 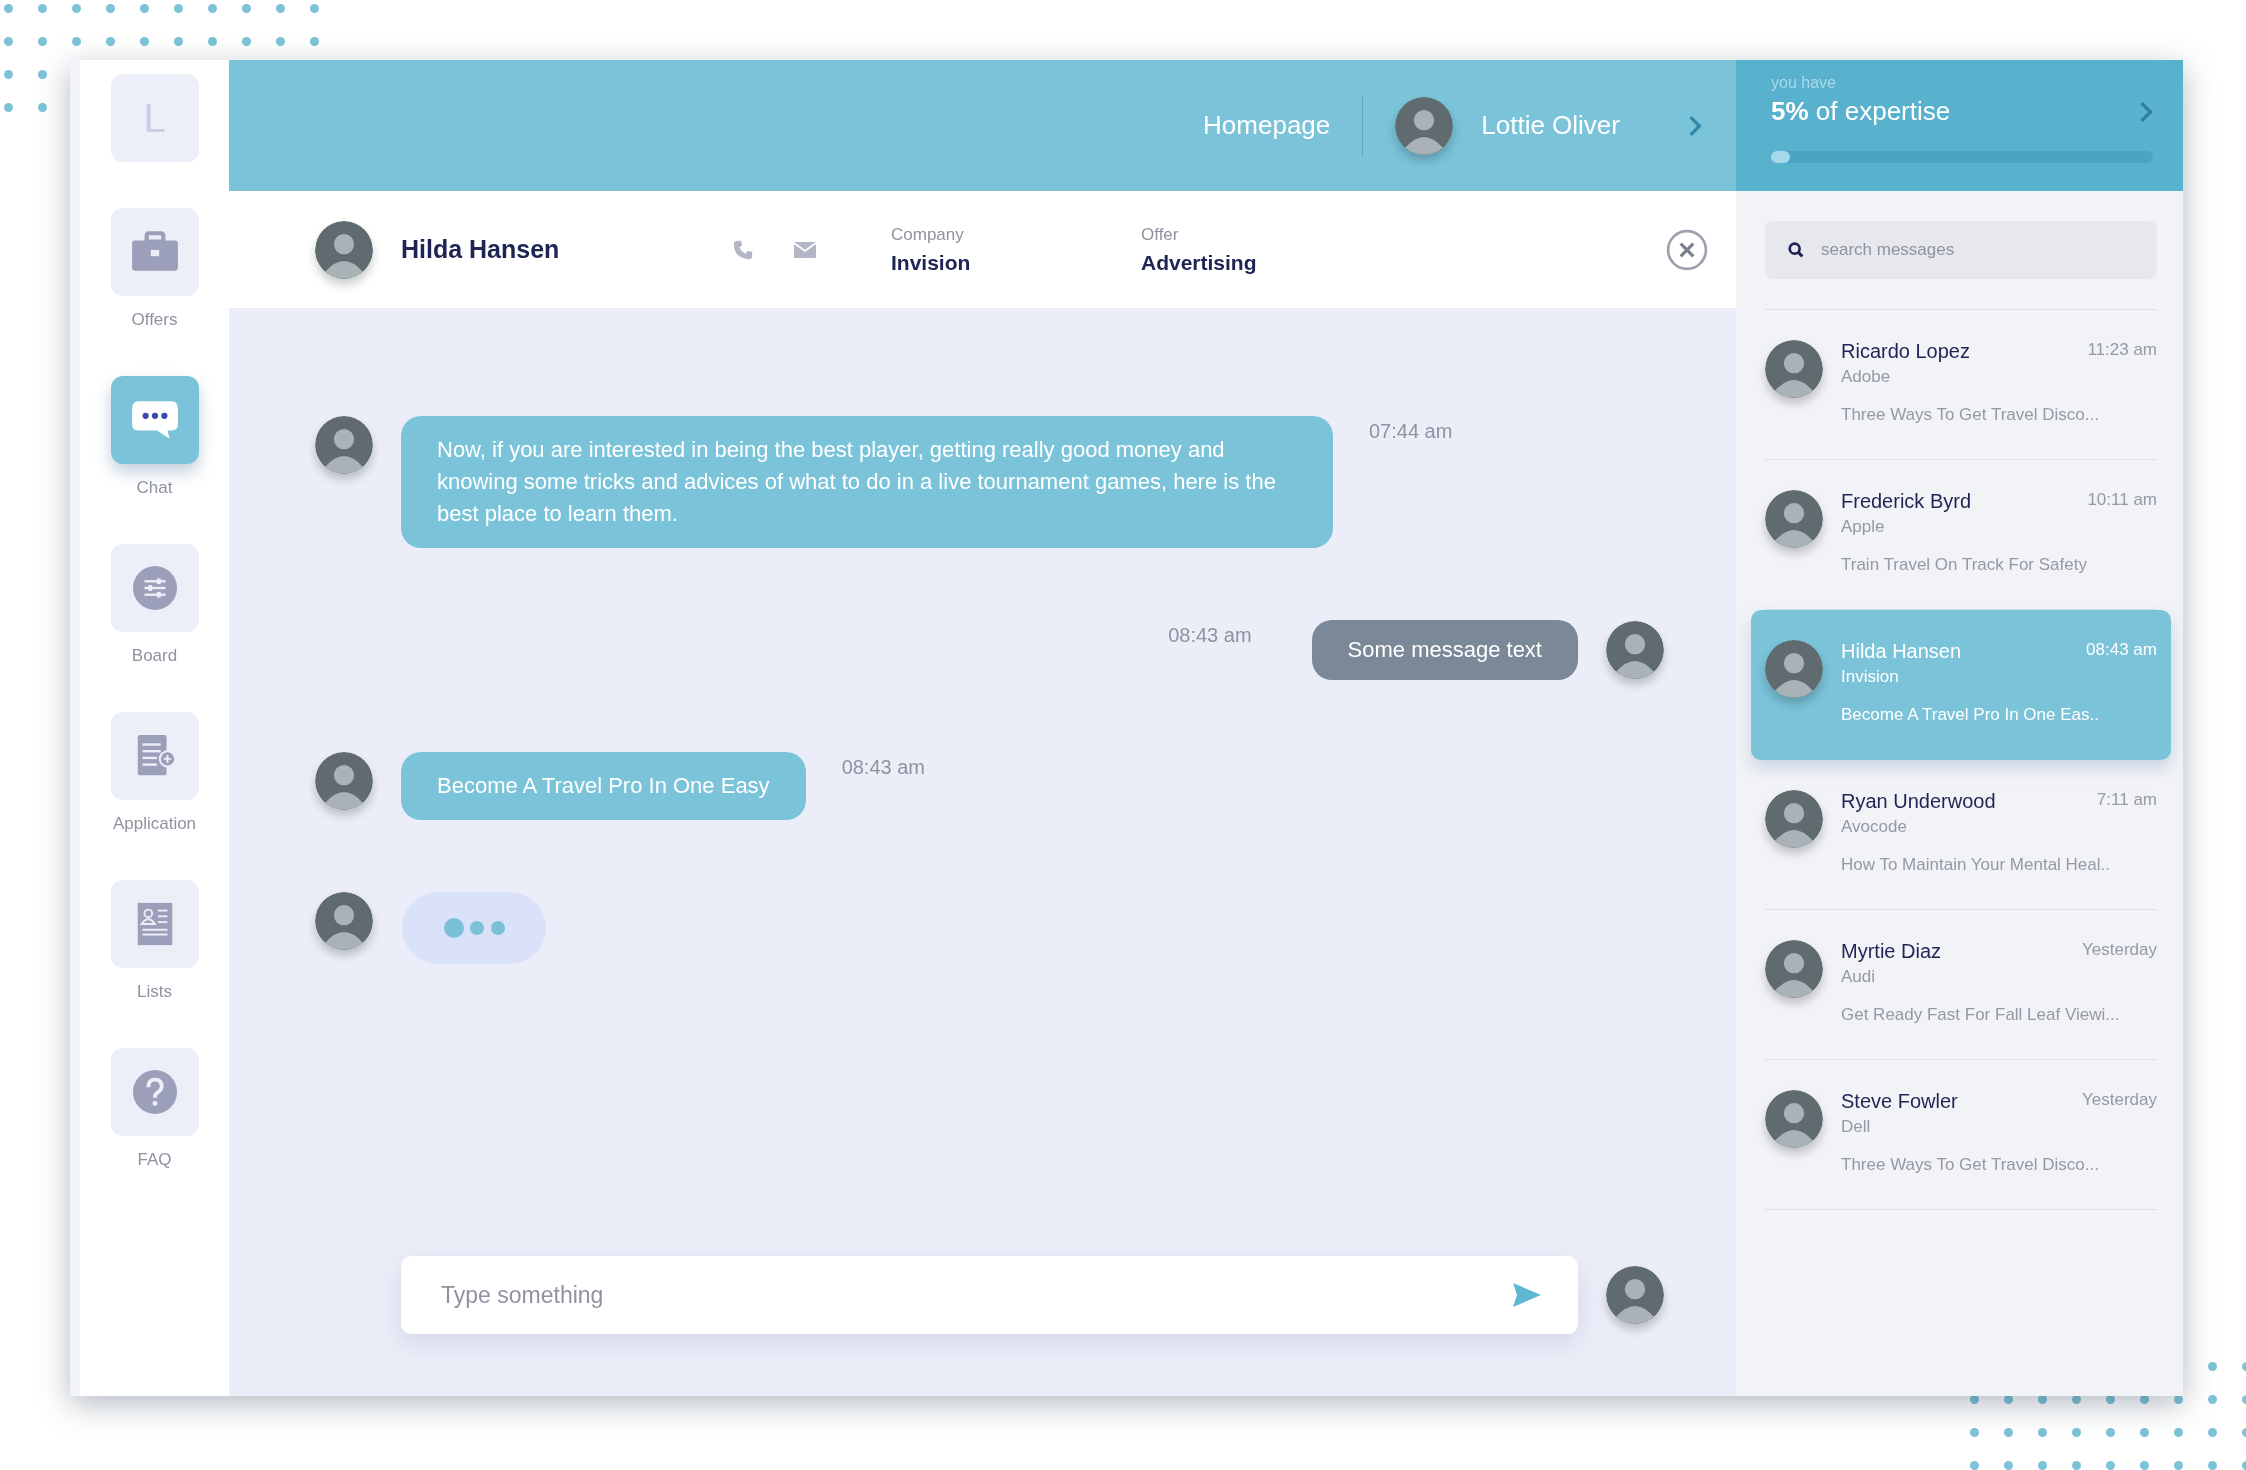 I want to click on homepage-link: Homepage, so click(x=1267, y=125).